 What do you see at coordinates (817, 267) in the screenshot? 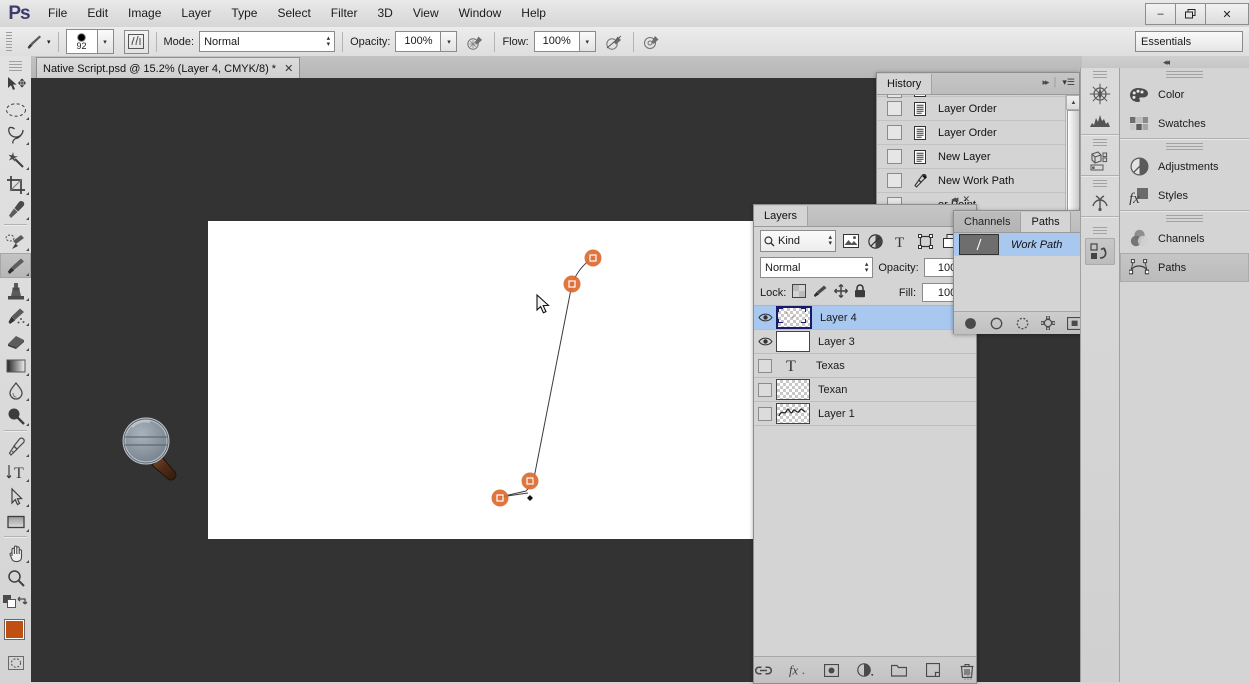
I see `layer-blend-mode-select: Normal ▴ ▾` at bounding box center [817, 267].